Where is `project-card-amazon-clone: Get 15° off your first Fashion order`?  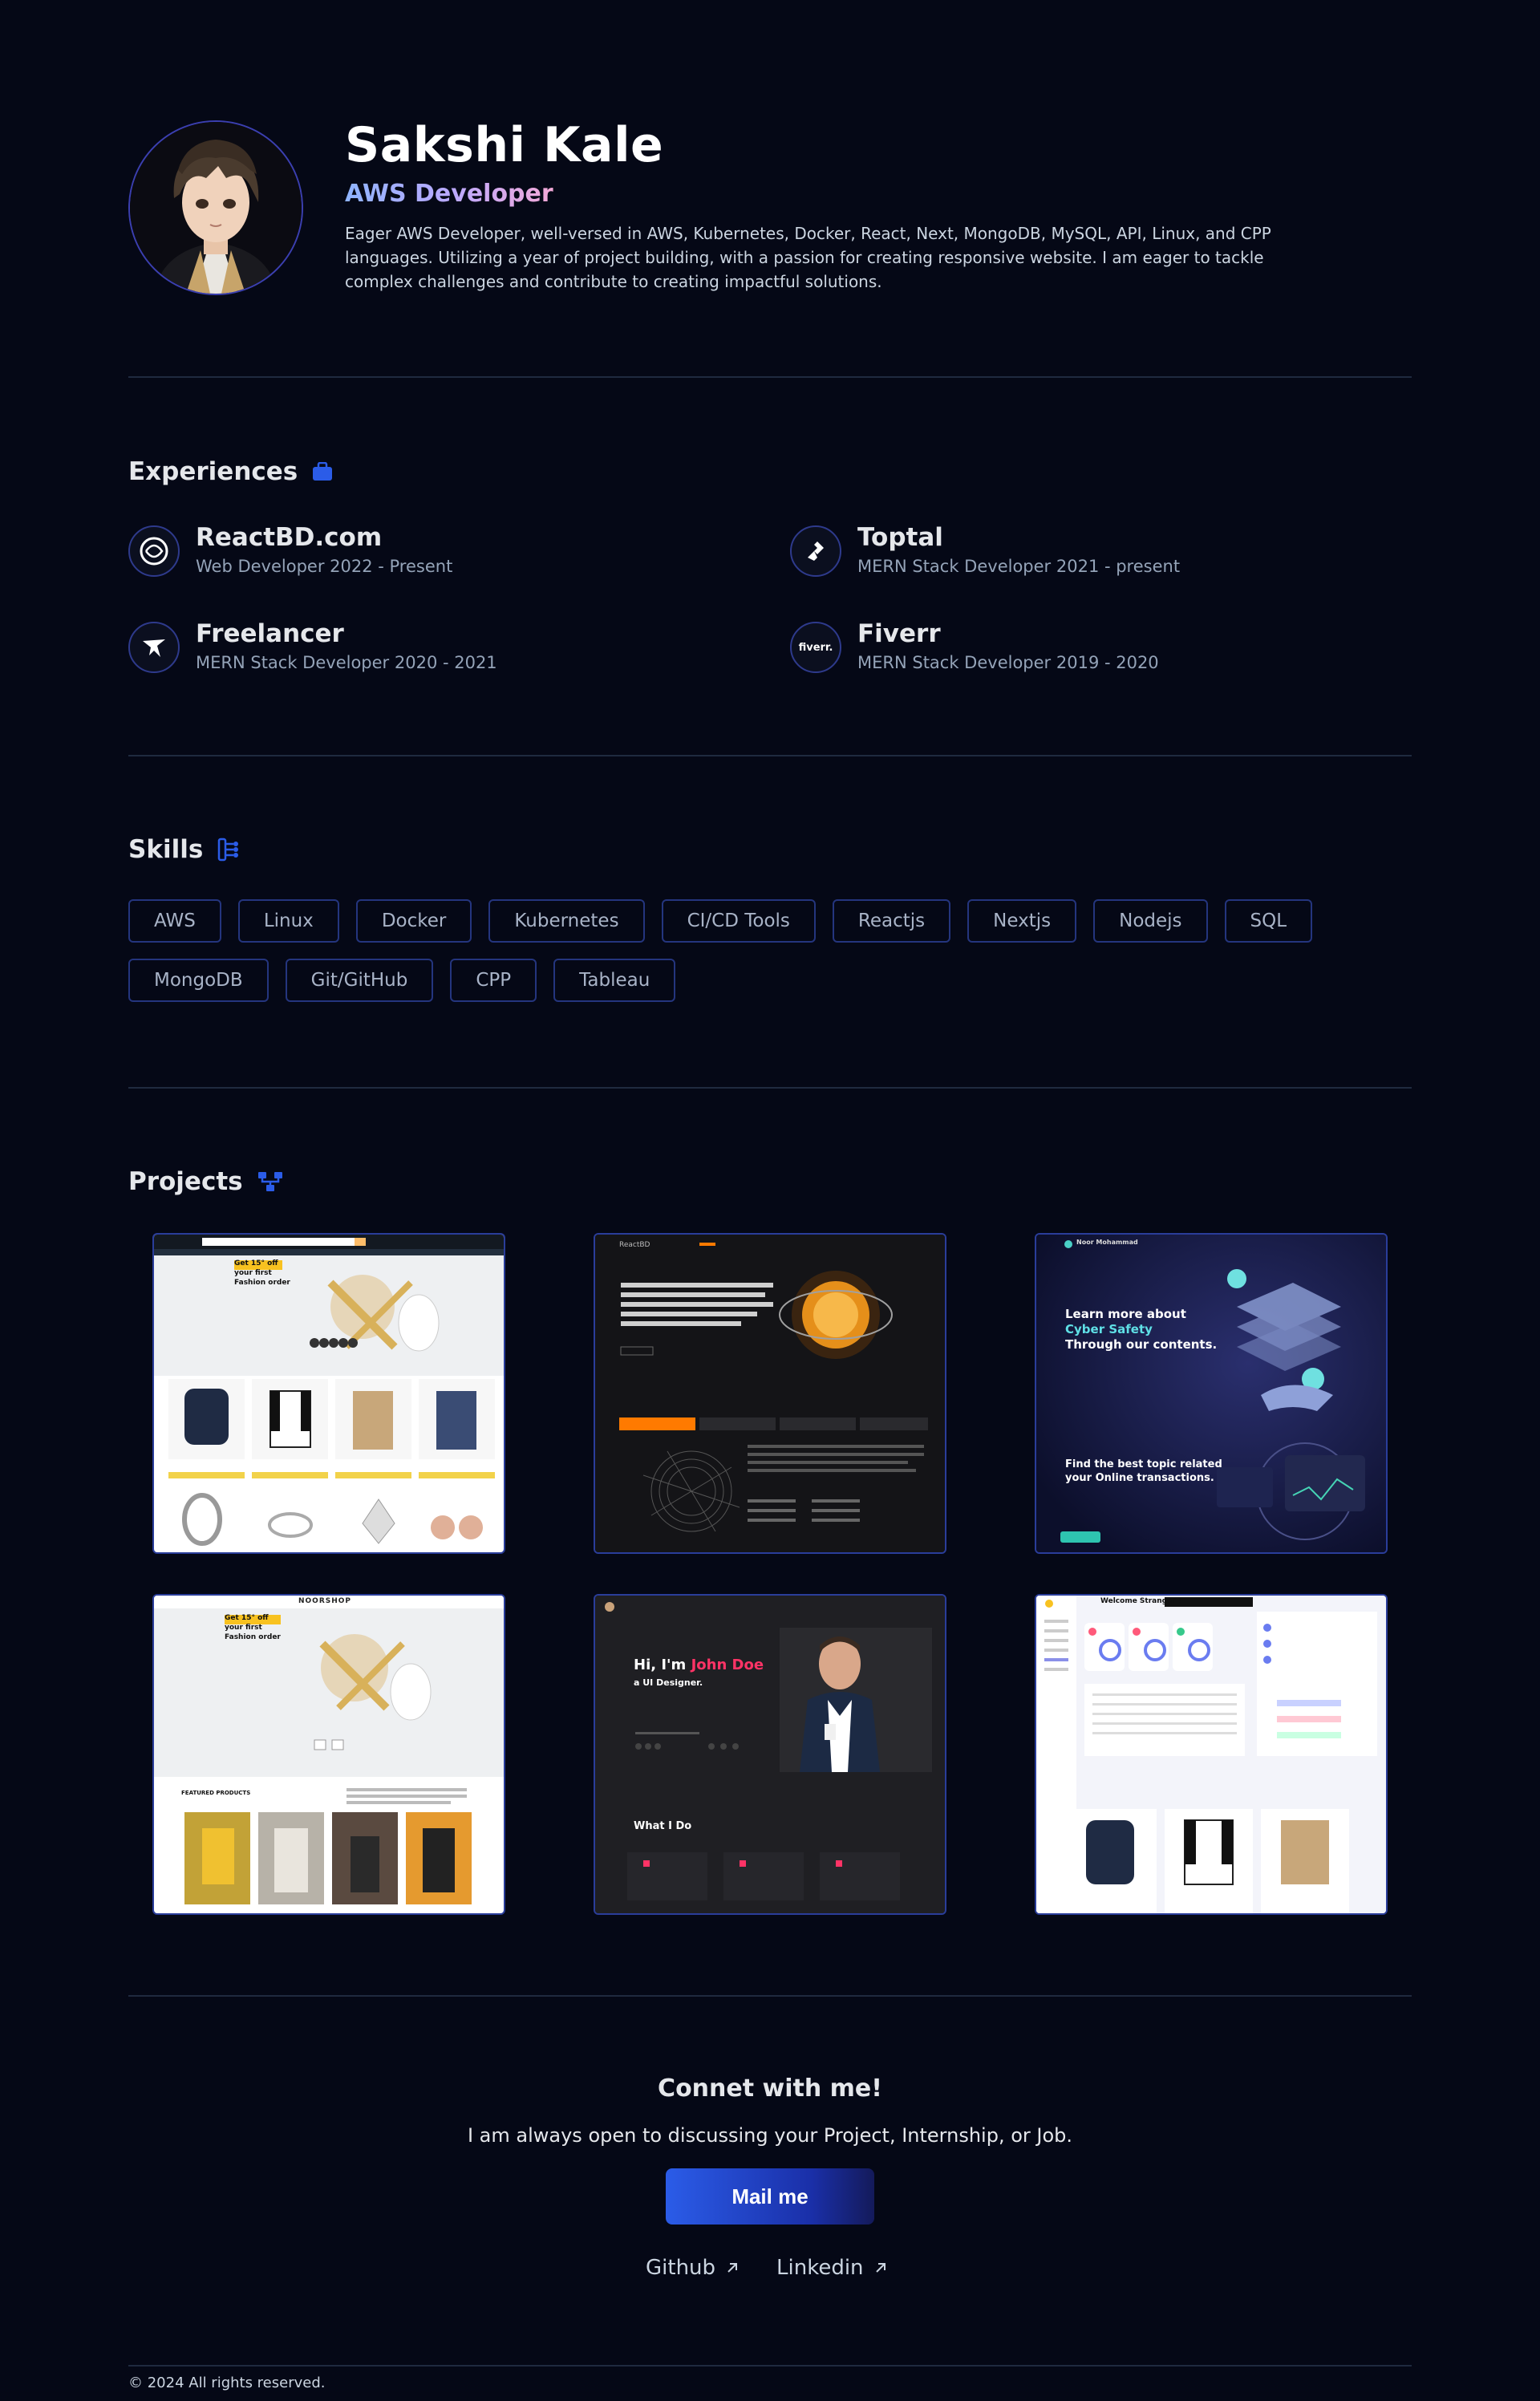 project-card-amazon-clone: Get 15° off your first Fashion order is located at coordinates (328, 1393).